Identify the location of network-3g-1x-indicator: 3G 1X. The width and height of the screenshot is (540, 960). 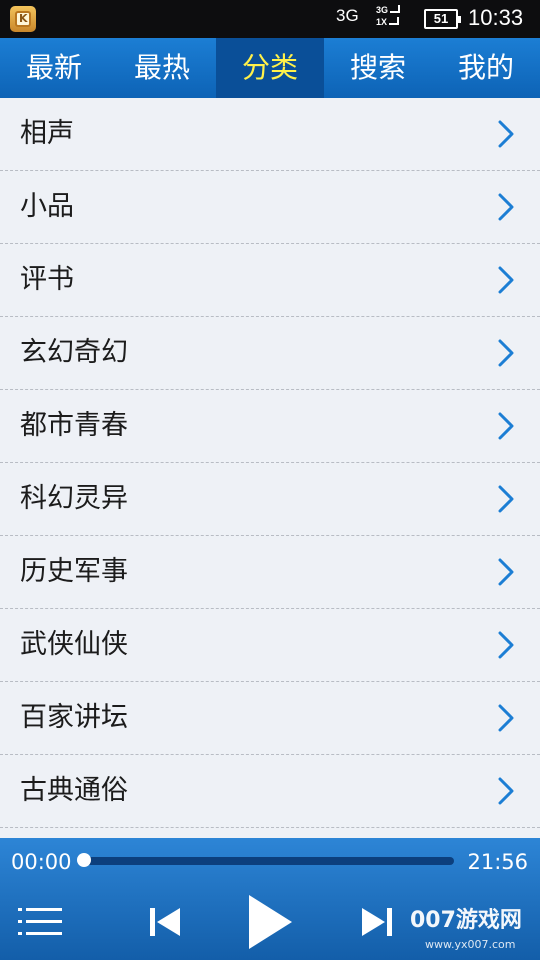
(393, 19).